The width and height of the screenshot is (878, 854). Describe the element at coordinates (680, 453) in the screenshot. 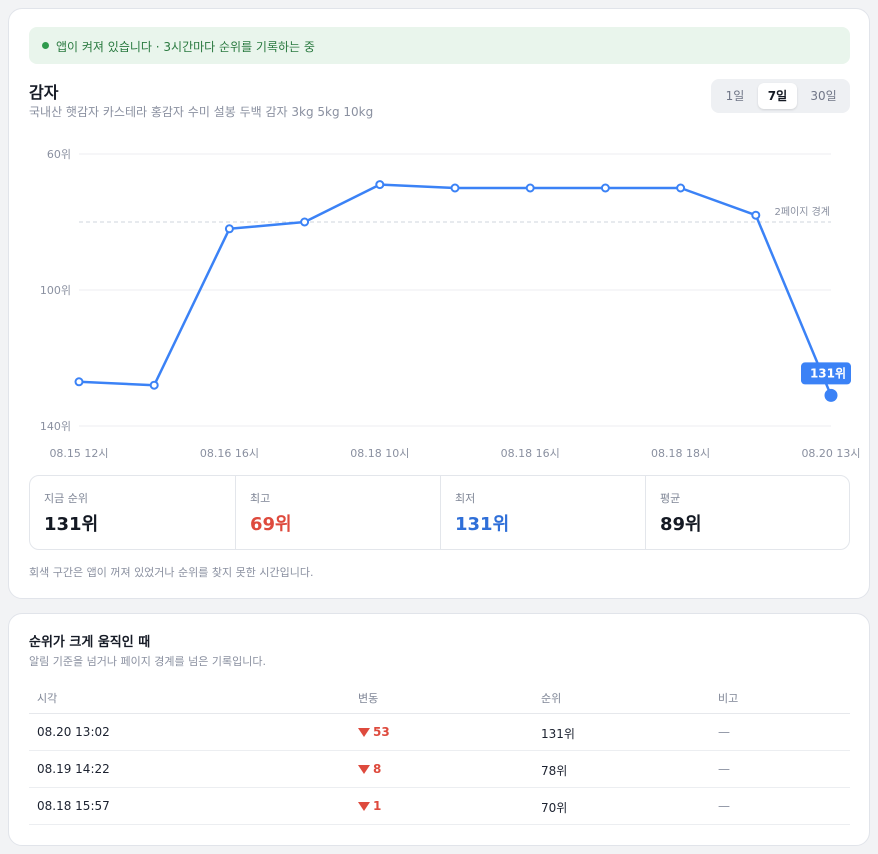

I see `x-tick-label: 08.18 18시` at that location.